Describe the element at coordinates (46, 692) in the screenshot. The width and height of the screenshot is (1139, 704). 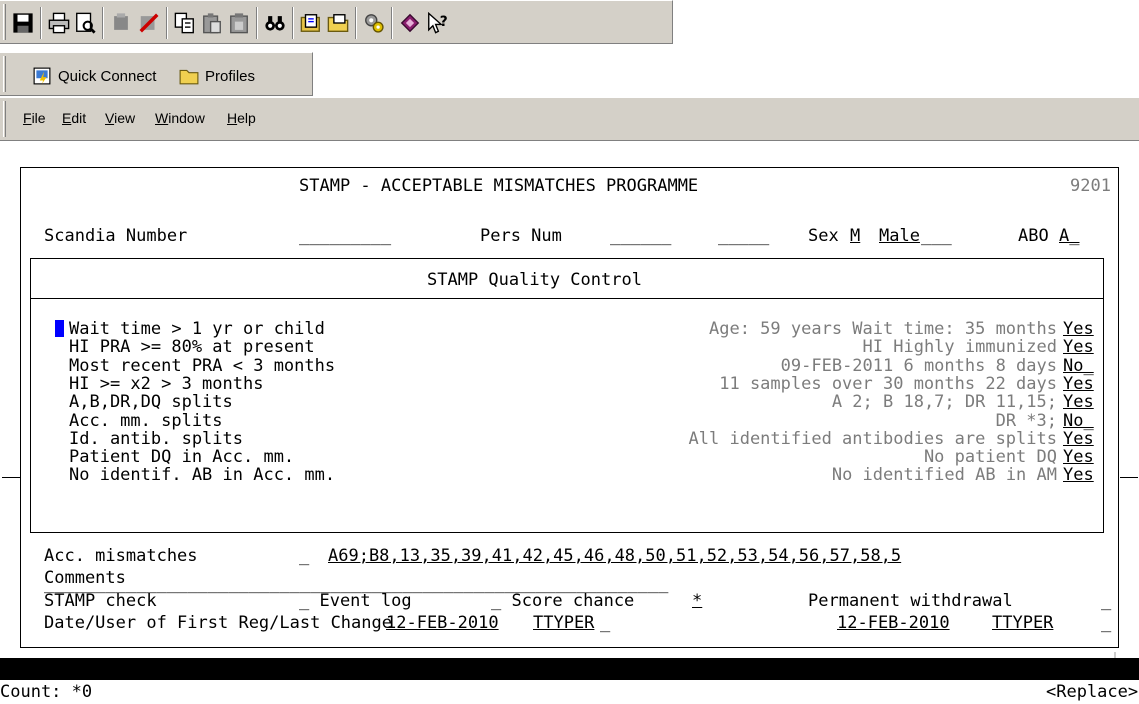
I see `status-count: Count: *0` at that location.